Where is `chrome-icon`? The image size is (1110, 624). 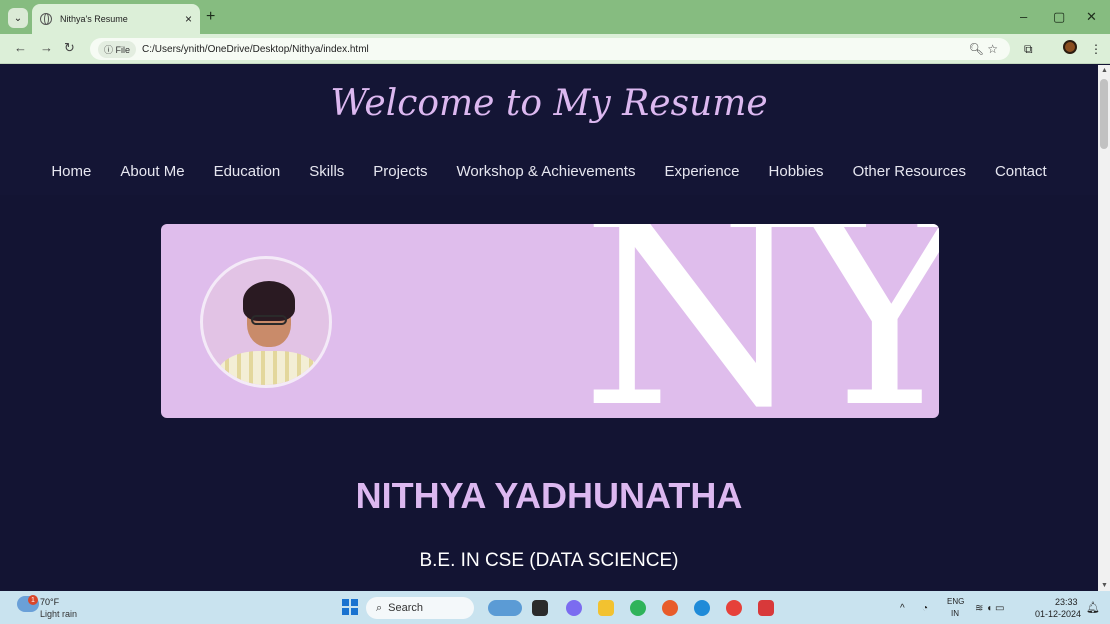
chrome-icon is located at coordinates (734, 608).